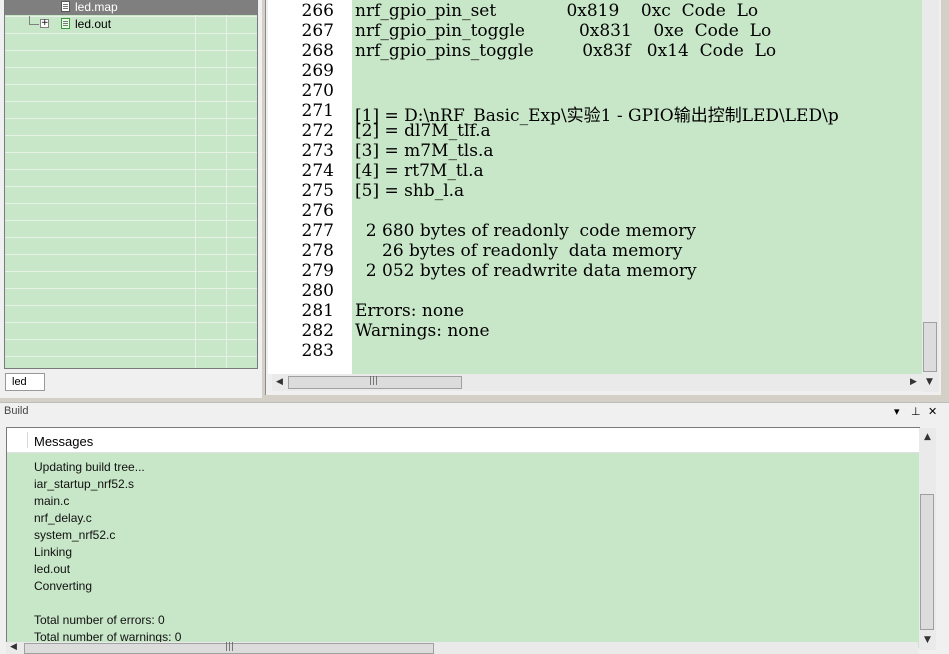 The height and width of the screenshot is (654, 949). I want to click on editor-hscroll-thumb: |||, so click(375, 382).